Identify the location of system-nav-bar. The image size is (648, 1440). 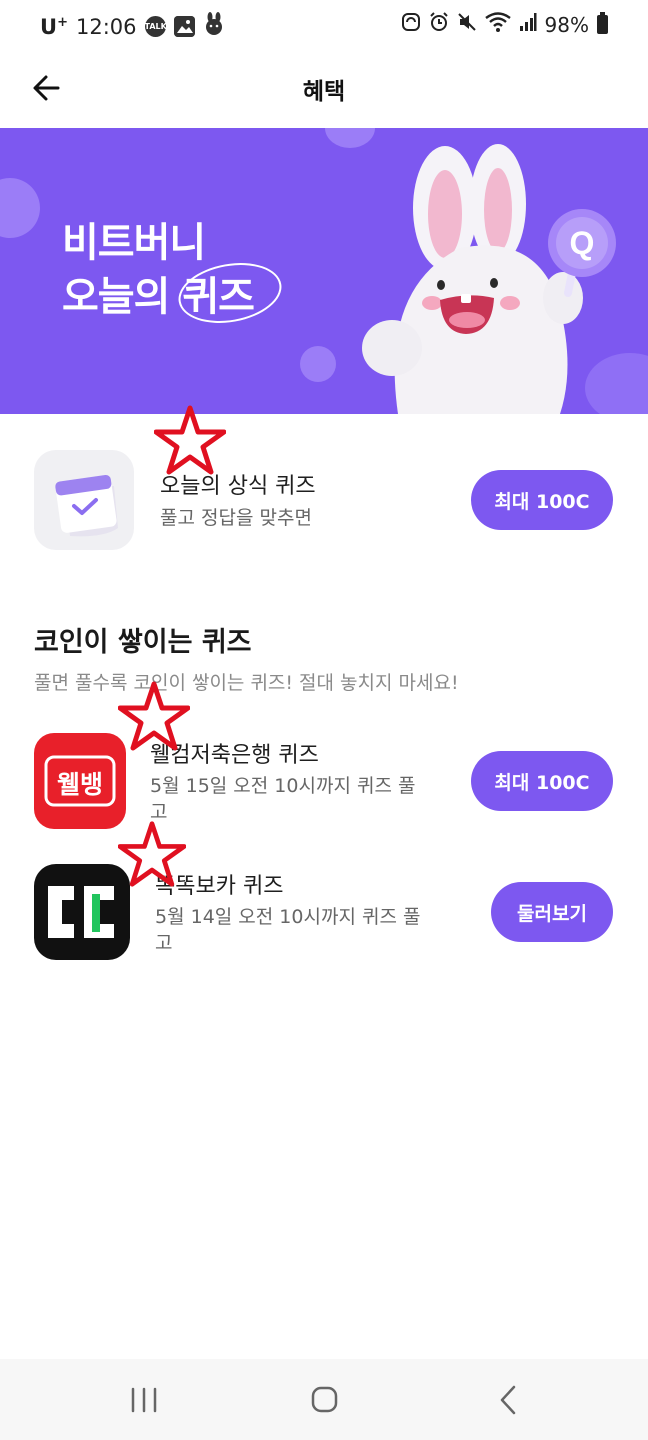
(324, 1399).